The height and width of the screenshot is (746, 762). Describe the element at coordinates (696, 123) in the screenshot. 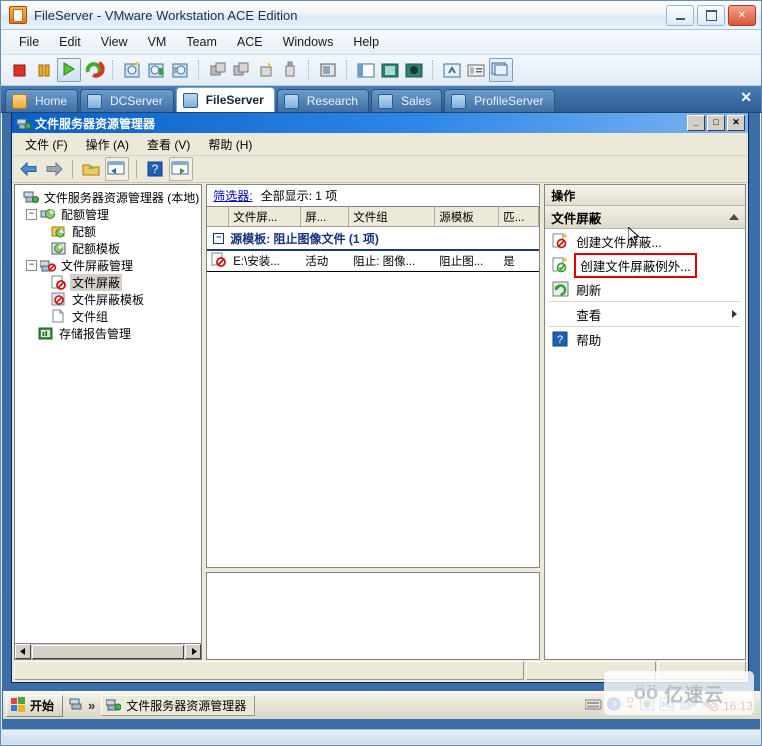

I see `mmc-minimize-button: _` at that location.